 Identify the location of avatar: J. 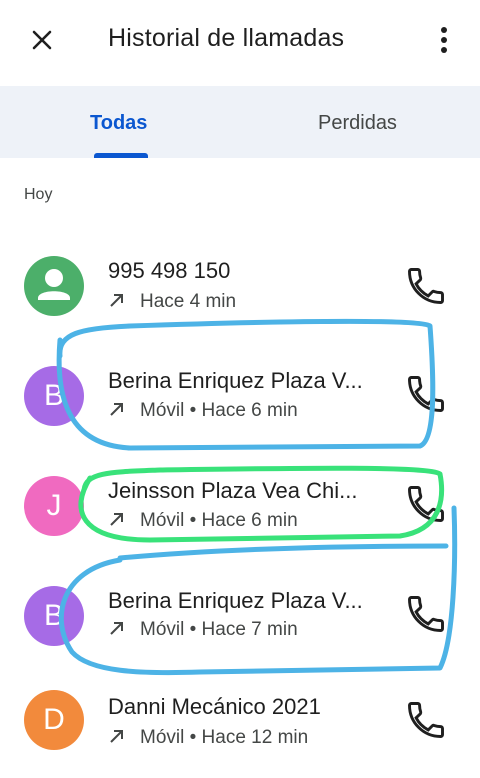
(54, 506).